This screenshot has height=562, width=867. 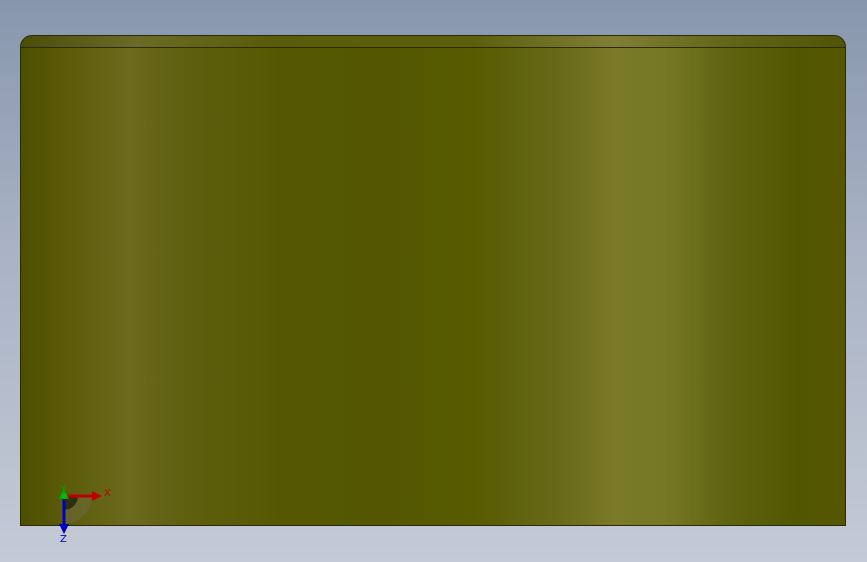 What do you see at coordinates (63, 489) in the screenshot?
I see `y-axis-label: Y` at bounding box center [63, 489].